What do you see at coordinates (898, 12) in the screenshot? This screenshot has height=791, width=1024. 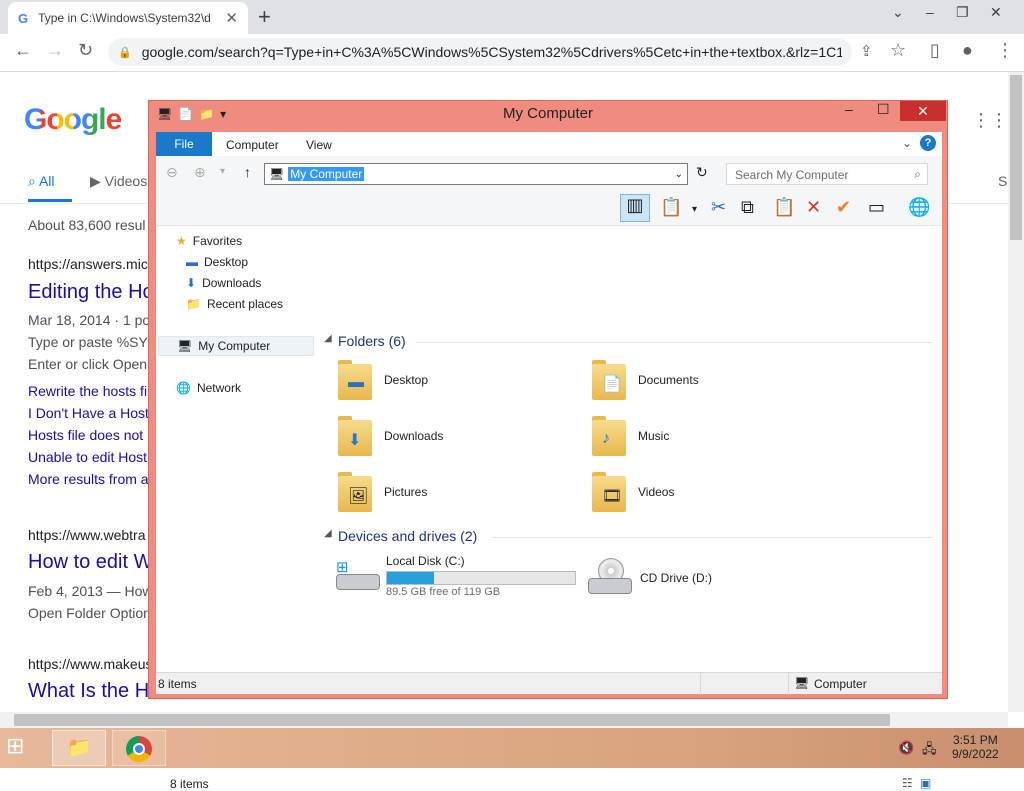 I see `tab-list-icon: ⌄` at bounding box center [898, 12].